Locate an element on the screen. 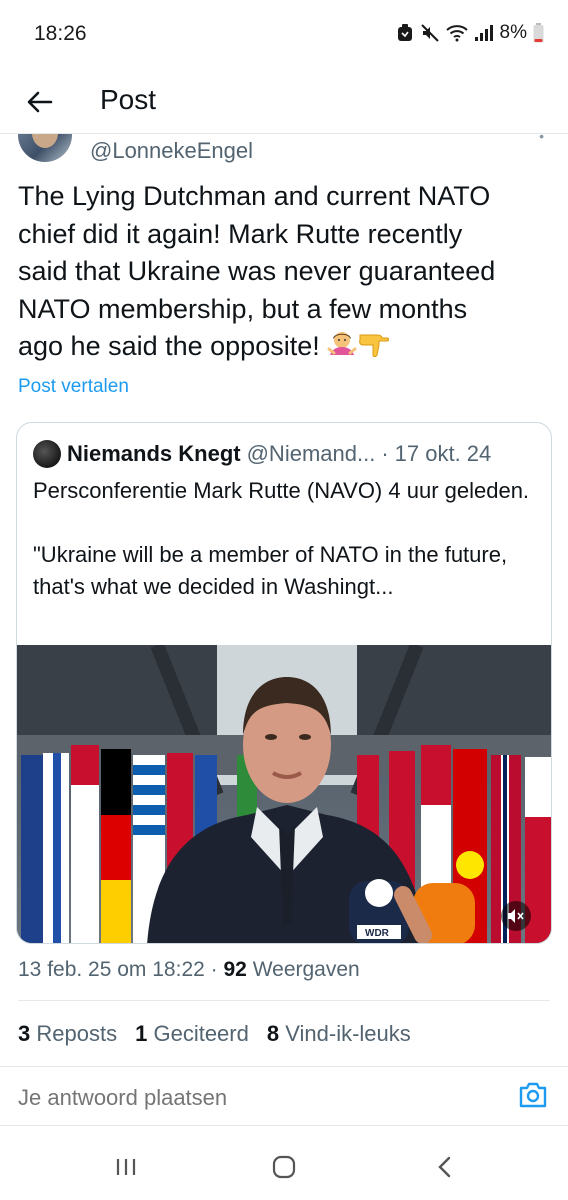  post-text-line: said that Ukraine was never guaranteed is located at coordinates (257, 271).